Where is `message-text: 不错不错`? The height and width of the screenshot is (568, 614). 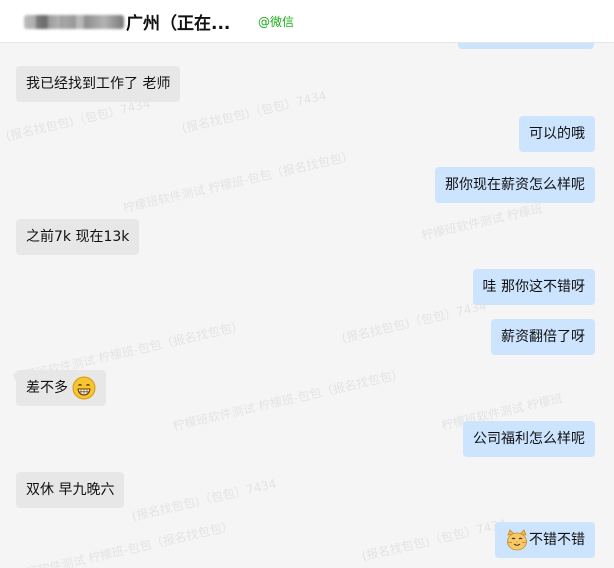
message-text: 不错不错 is located at coordinates (557, 540).